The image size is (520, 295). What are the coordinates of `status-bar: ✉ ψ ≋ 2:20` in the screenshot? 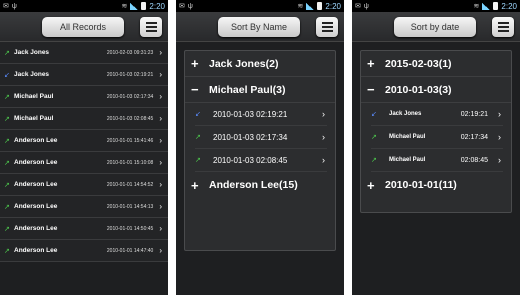 It's located at (260, 6).